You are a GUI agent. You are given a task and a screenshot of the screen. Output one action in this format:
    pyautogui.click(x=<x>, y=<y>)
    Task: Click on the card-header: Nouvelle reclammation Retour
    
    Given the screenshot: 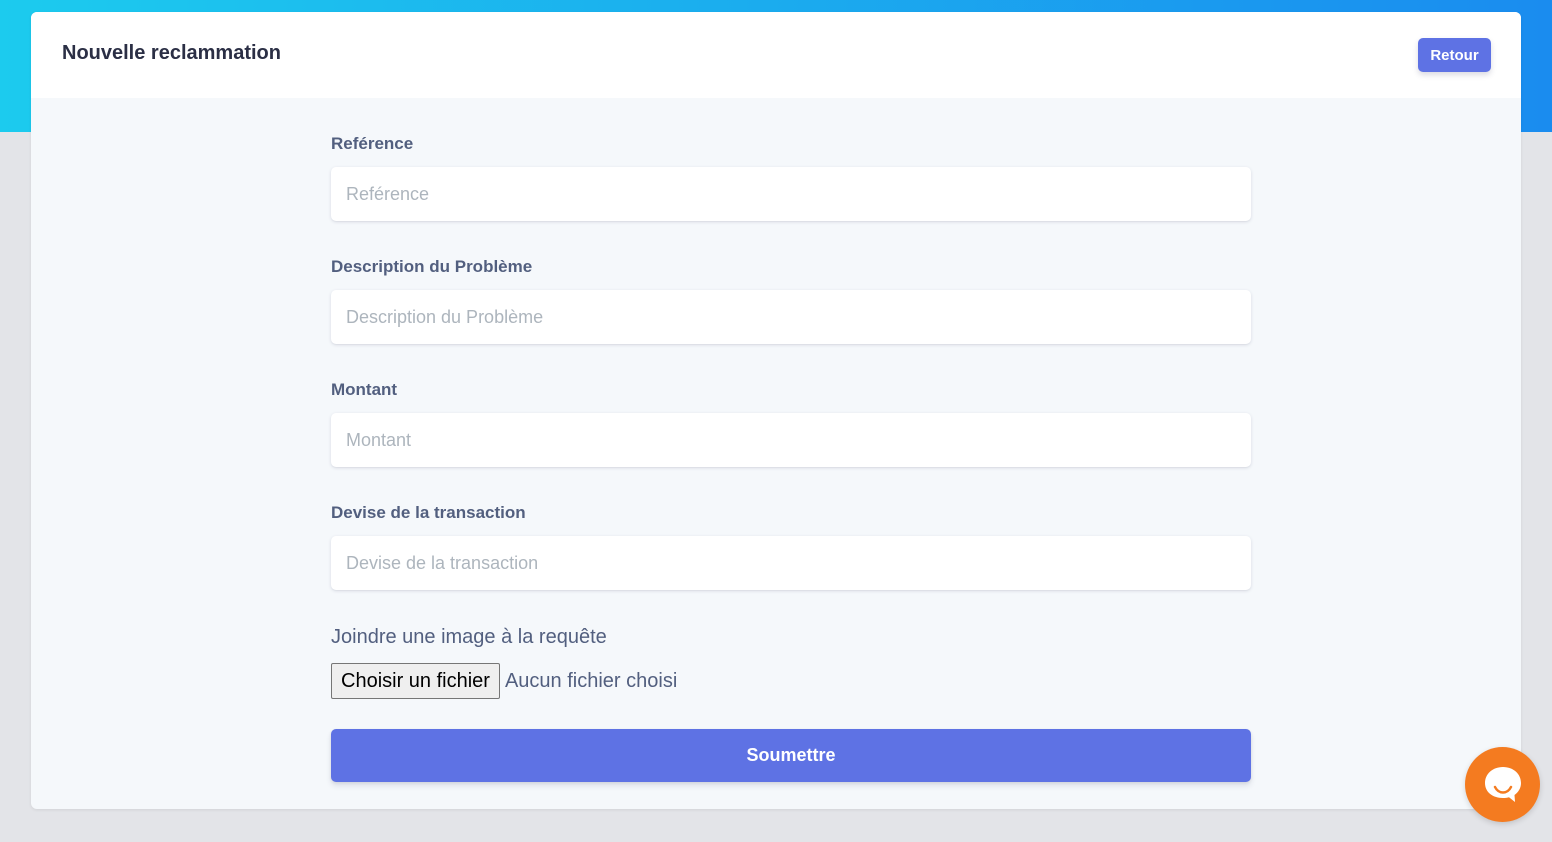 What is the action you would take?
    pyautogui.click(x=776, y=55)
    